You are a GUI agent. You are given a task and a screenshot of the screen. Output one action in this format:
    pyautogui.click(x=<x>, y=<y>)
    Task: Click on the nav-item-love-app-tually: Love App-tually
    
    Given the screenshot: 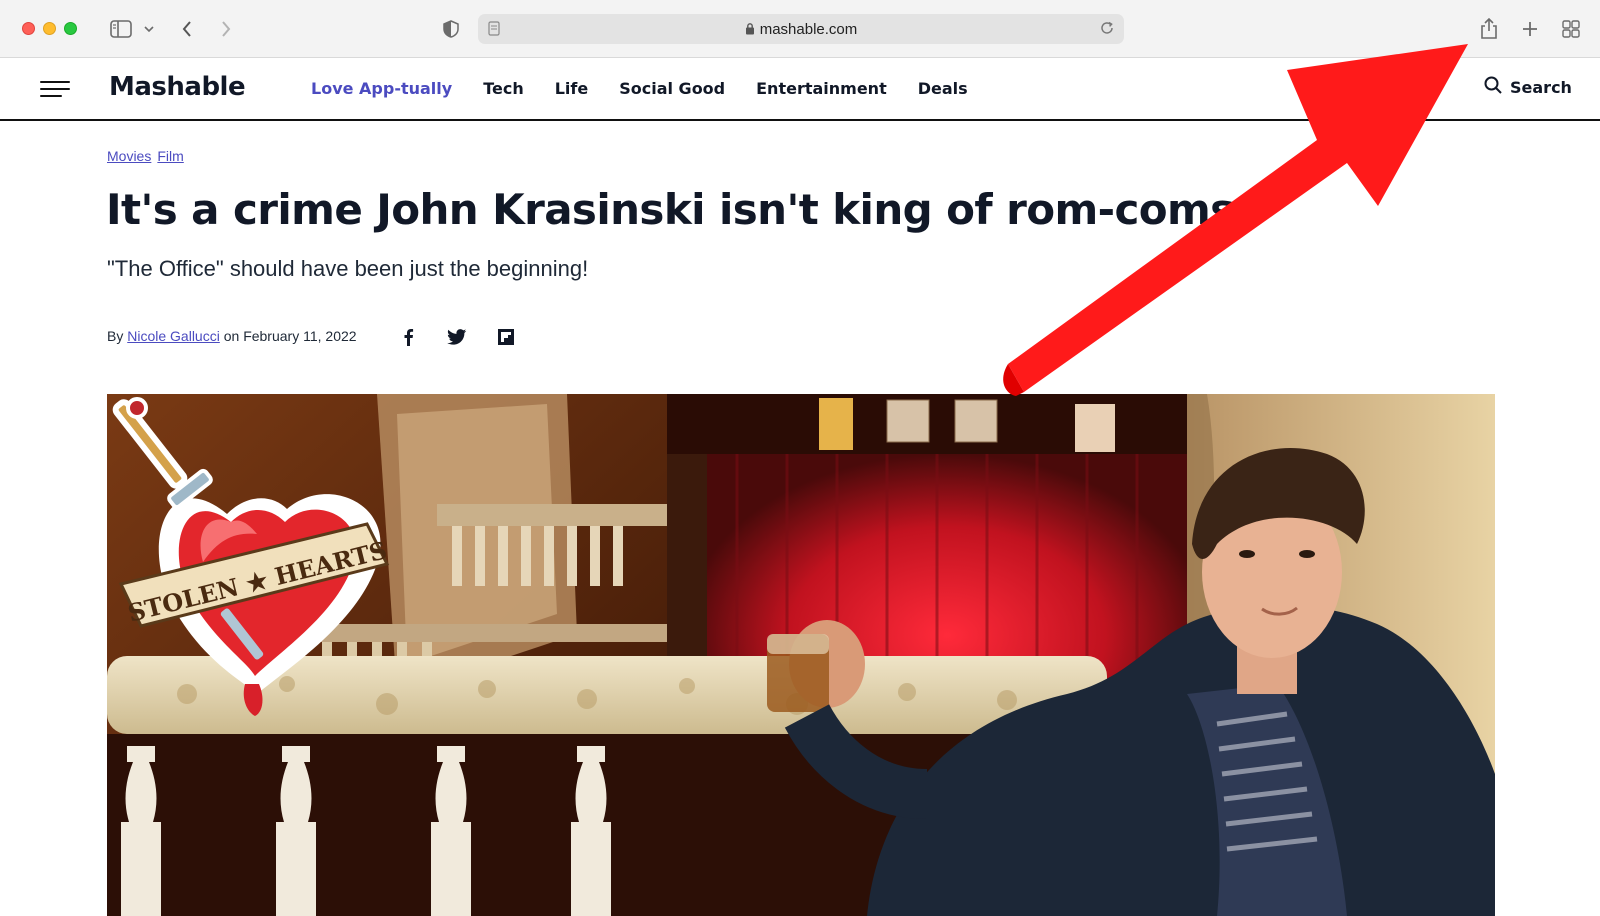 What is the action you would take?
    pyautogui.click(x=381, y=88)
    